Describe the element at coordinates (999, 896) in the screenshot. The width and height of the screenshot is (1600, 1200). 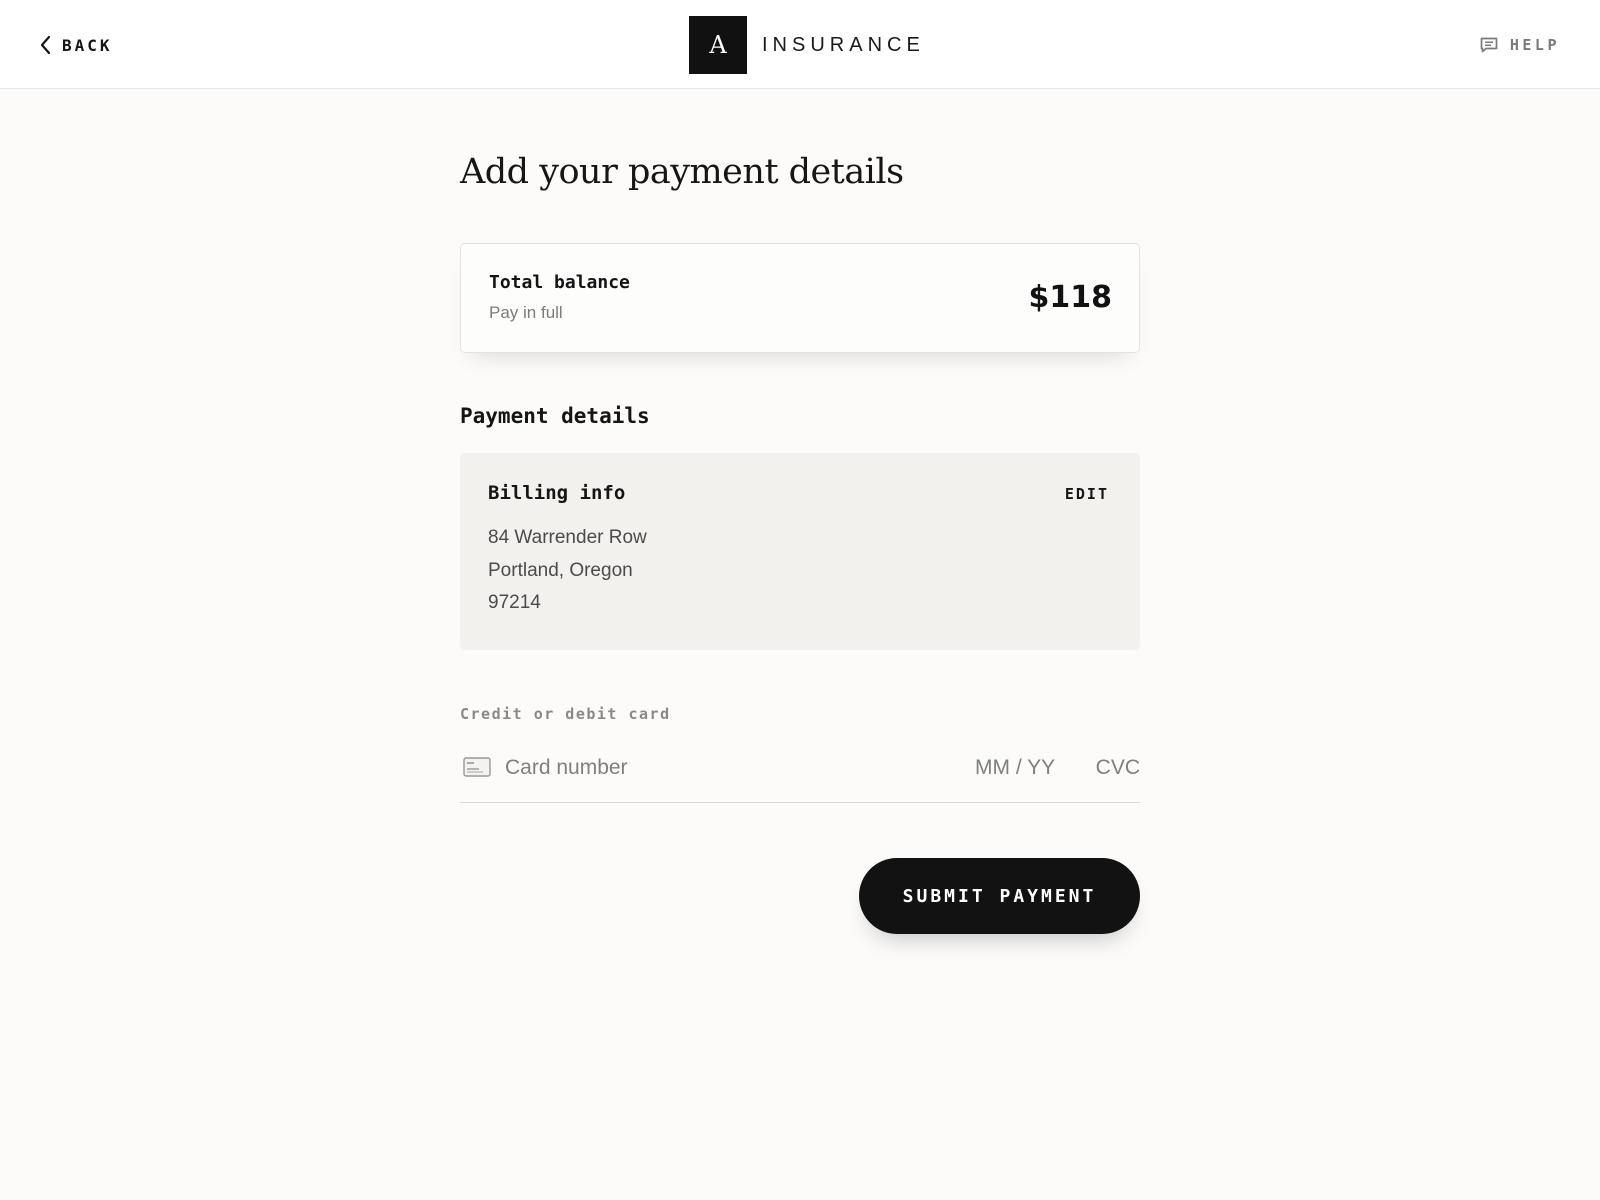
I see `submit-payment-button: SUBMIT PAYMENT` at that location.